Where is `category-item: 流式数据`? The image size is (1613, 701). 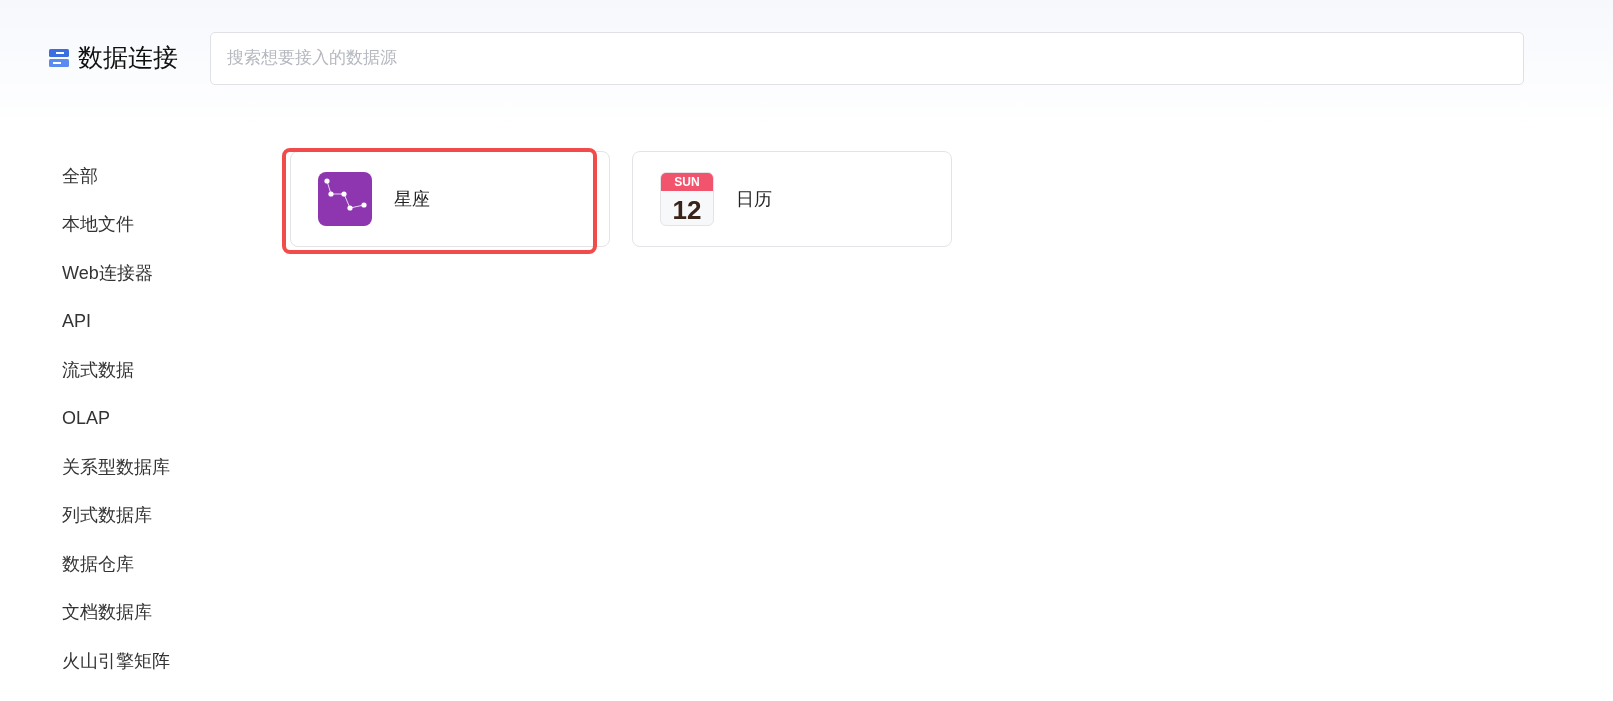 category-item: 流式数据 is located at coordinates (98, 370).